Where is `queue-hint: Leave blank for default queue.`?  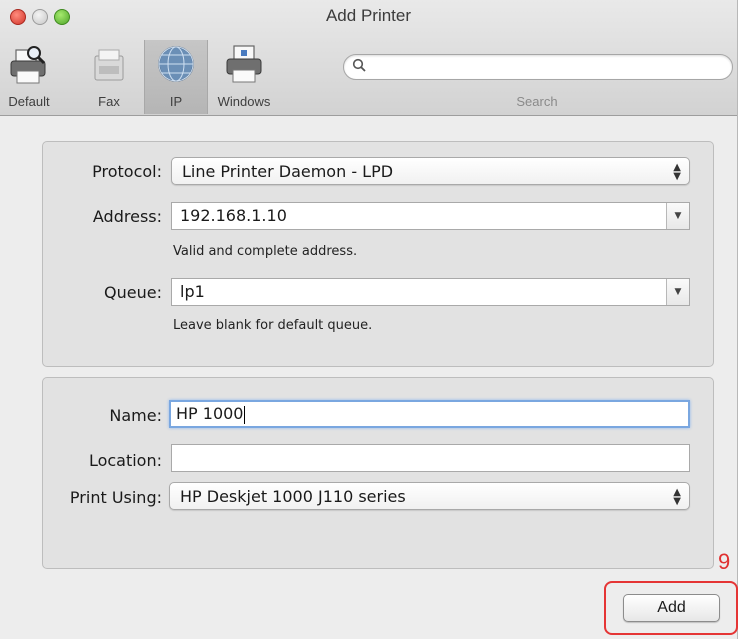 queue-hint: Leave blank for default queue. is located at coordinates (273, 325).